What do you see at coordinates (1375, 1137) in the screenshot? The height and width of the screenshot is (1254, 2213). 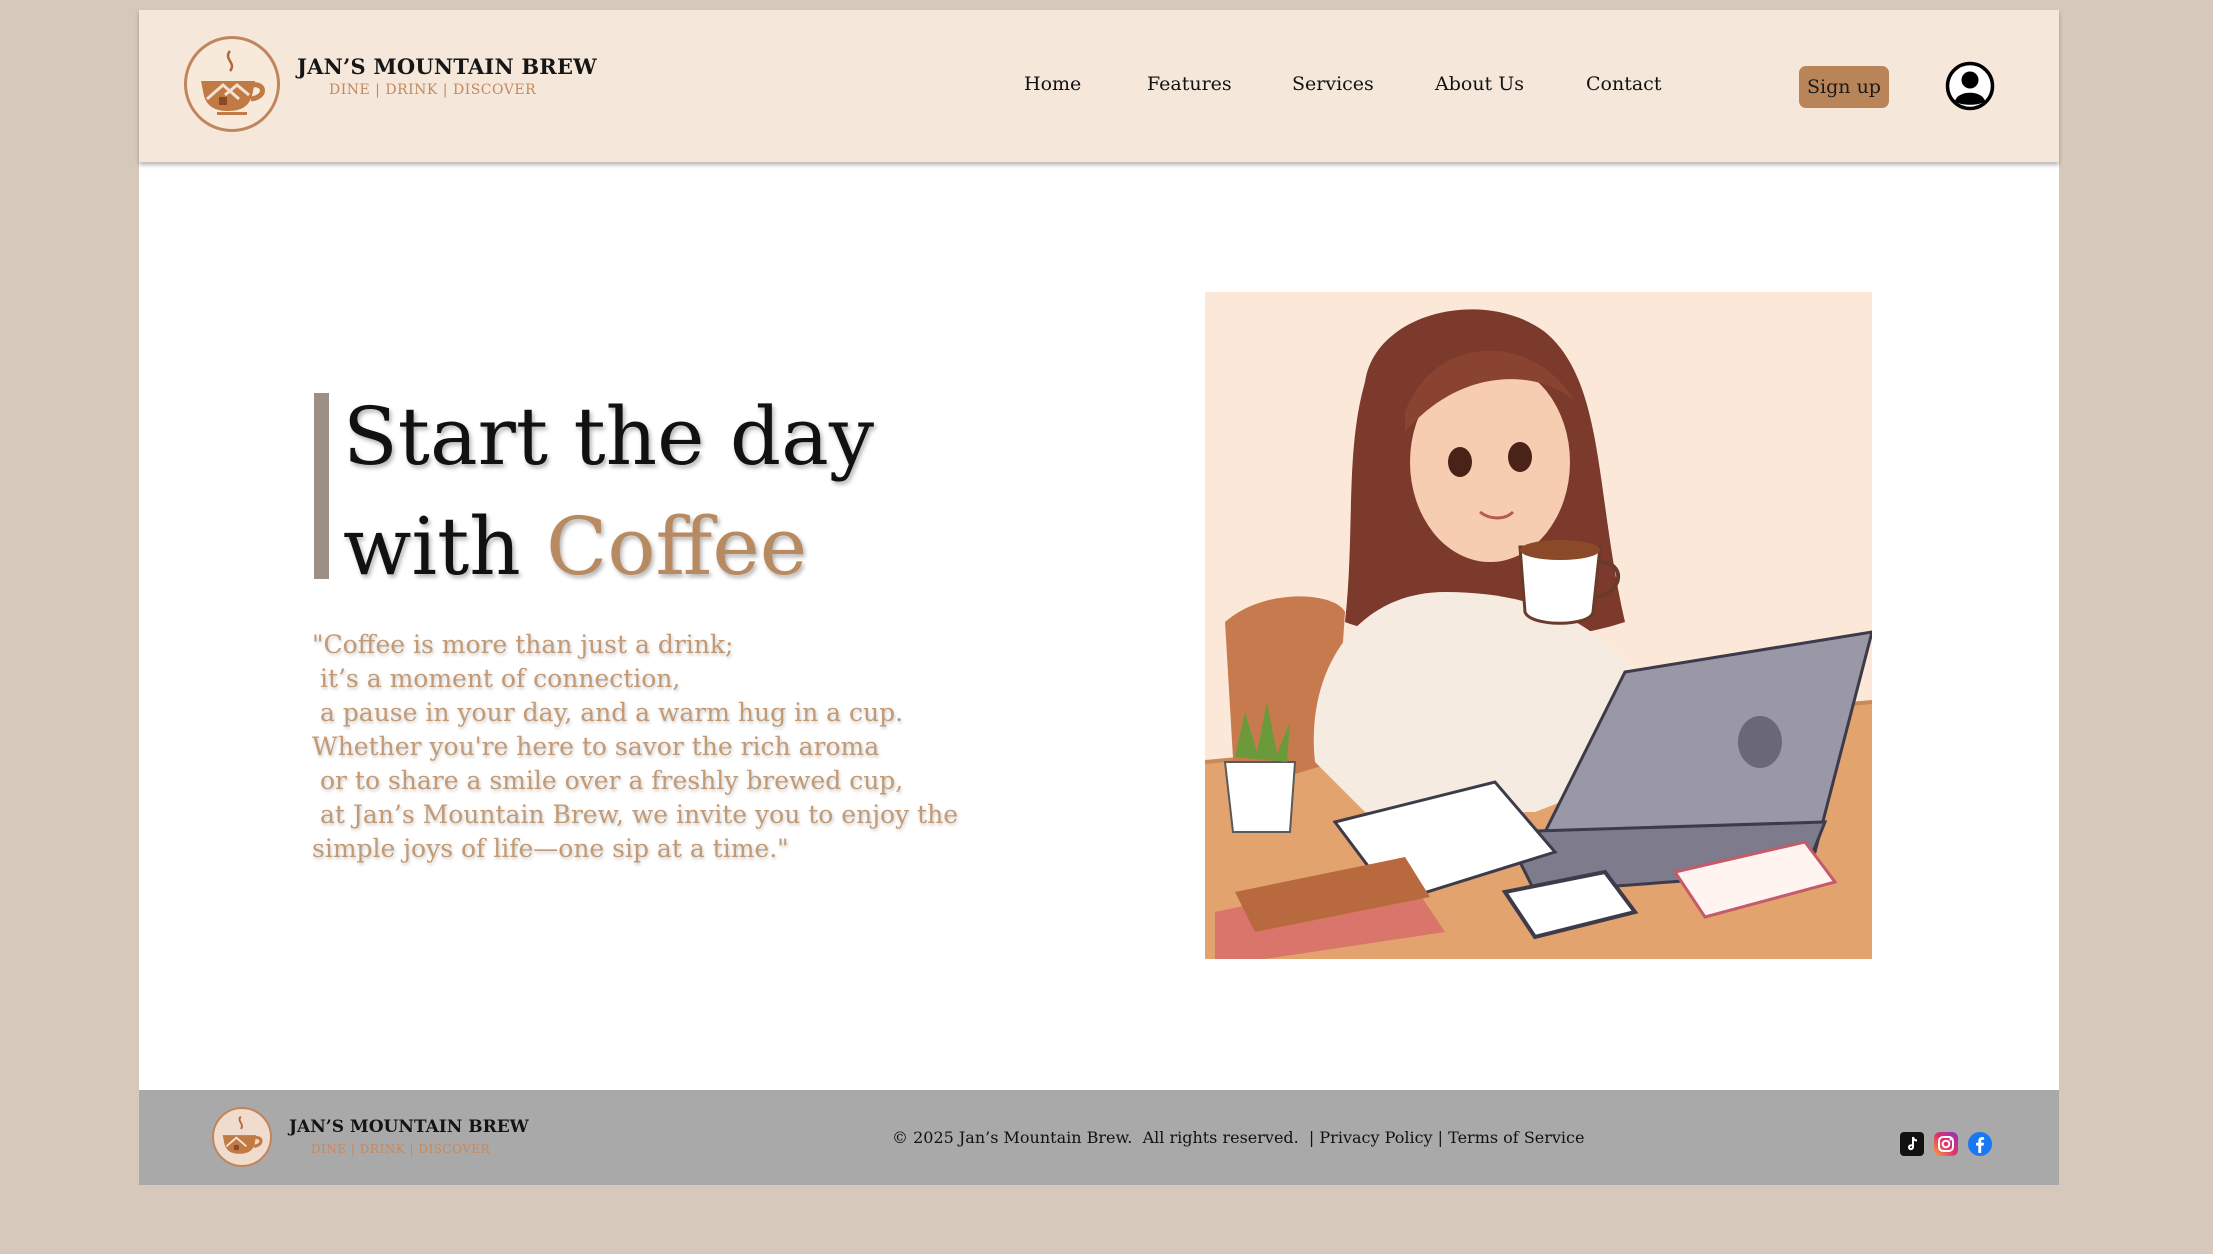 I see `privacy-policy-link: Privacy Policy` at bounding box center [1375, 1137].